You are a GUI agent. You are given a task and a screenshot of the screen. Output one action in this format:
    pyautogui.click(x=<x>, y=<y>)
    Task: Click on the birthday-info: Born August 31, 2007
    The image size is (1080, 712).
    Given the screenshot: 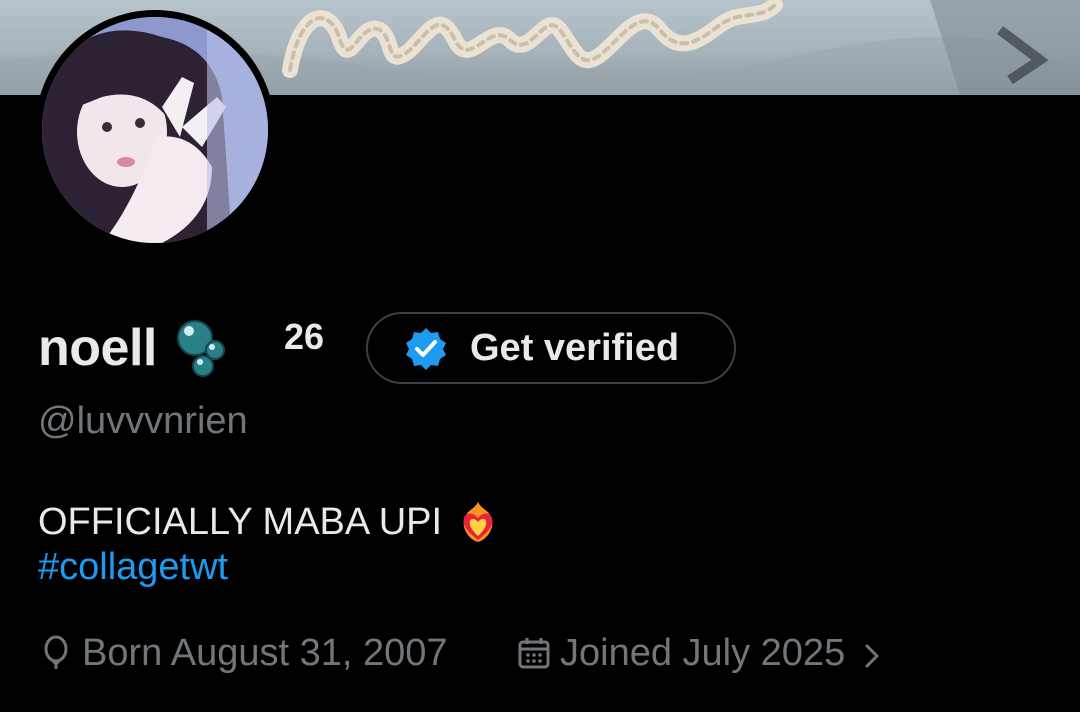 What is the action you would take?
    pyautogui.click(x=243, y=653)
    